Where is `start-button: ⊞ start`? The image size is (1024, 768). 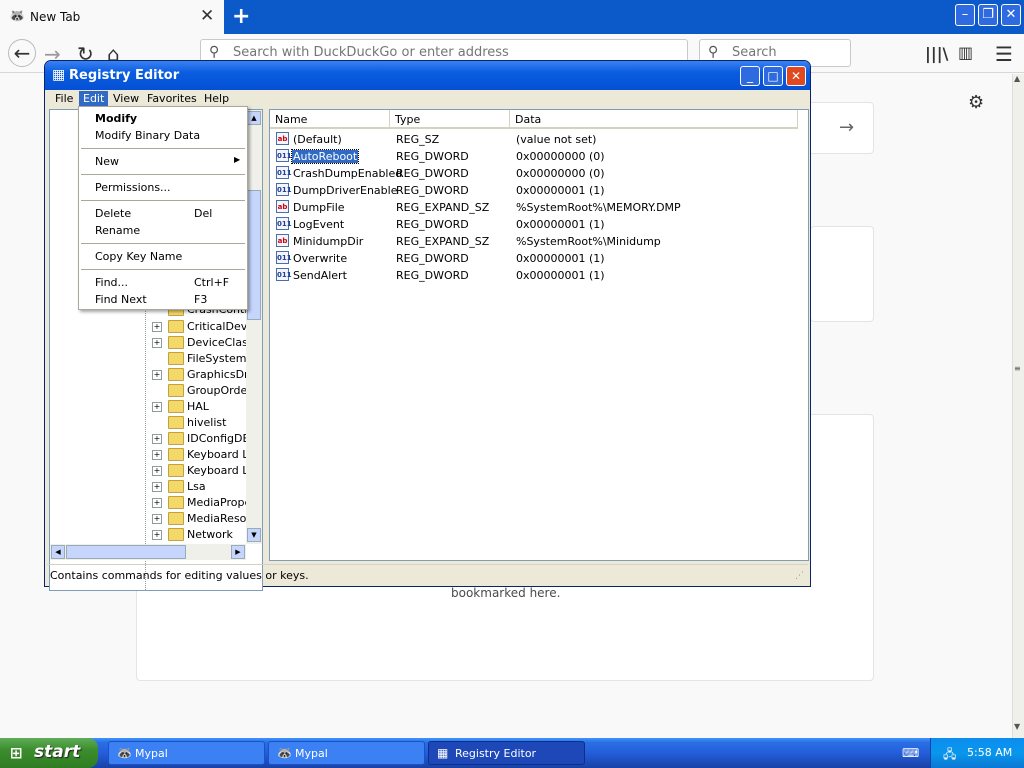
start-button: ⊞ start is located at coordinates (49, 753).